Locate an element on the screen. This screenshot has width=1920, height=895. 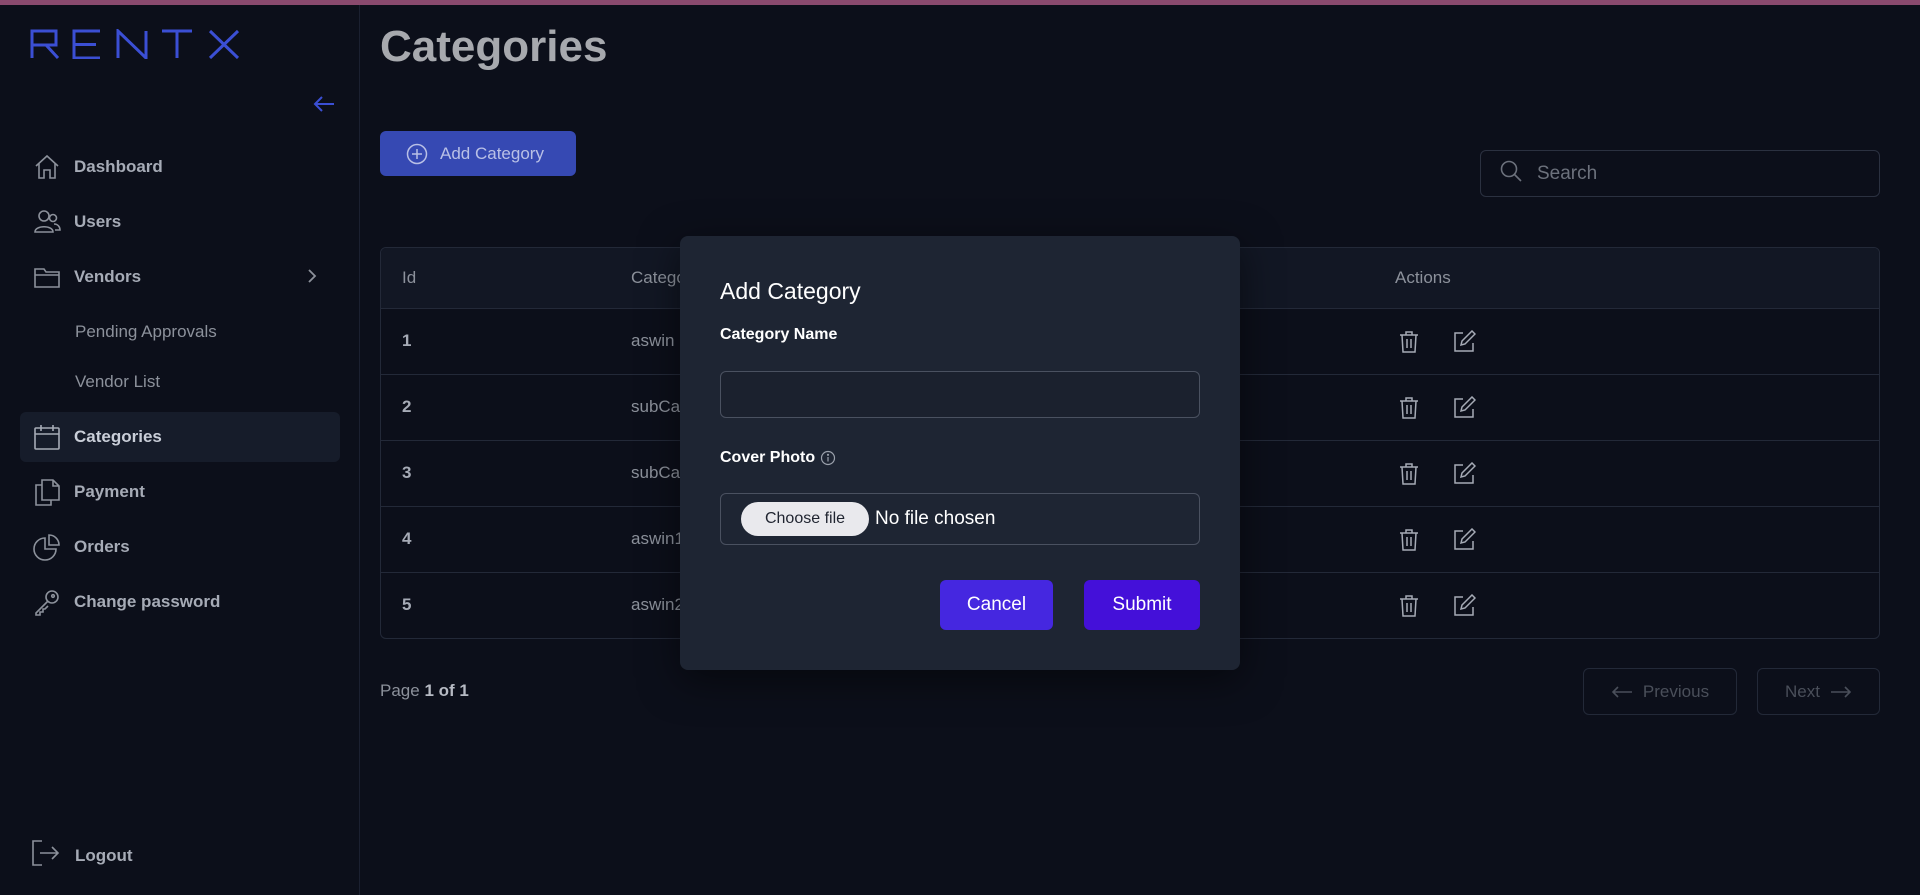
sidebar-item-categories: Categories is located at coordinates (180, 437).